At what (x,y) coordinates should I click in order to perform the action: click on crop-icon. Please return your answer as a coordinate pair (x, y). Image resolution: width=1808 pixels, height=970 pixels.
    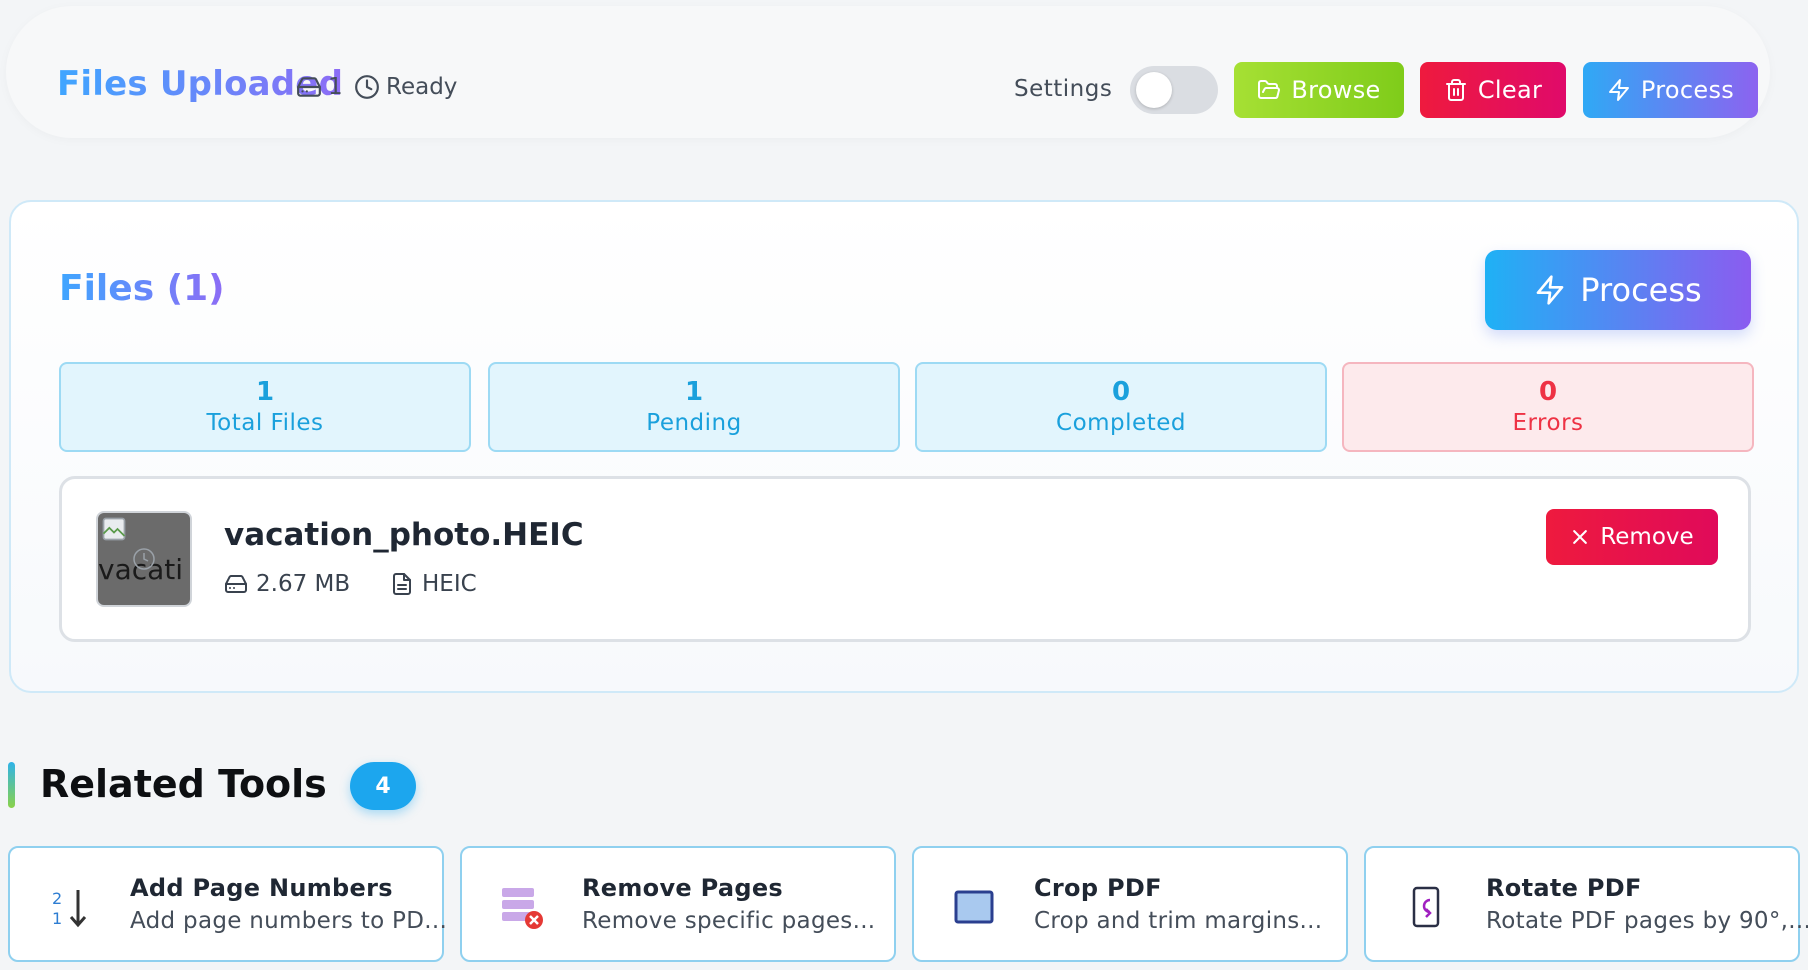
    Looking at the image, I should click on (974, 907).